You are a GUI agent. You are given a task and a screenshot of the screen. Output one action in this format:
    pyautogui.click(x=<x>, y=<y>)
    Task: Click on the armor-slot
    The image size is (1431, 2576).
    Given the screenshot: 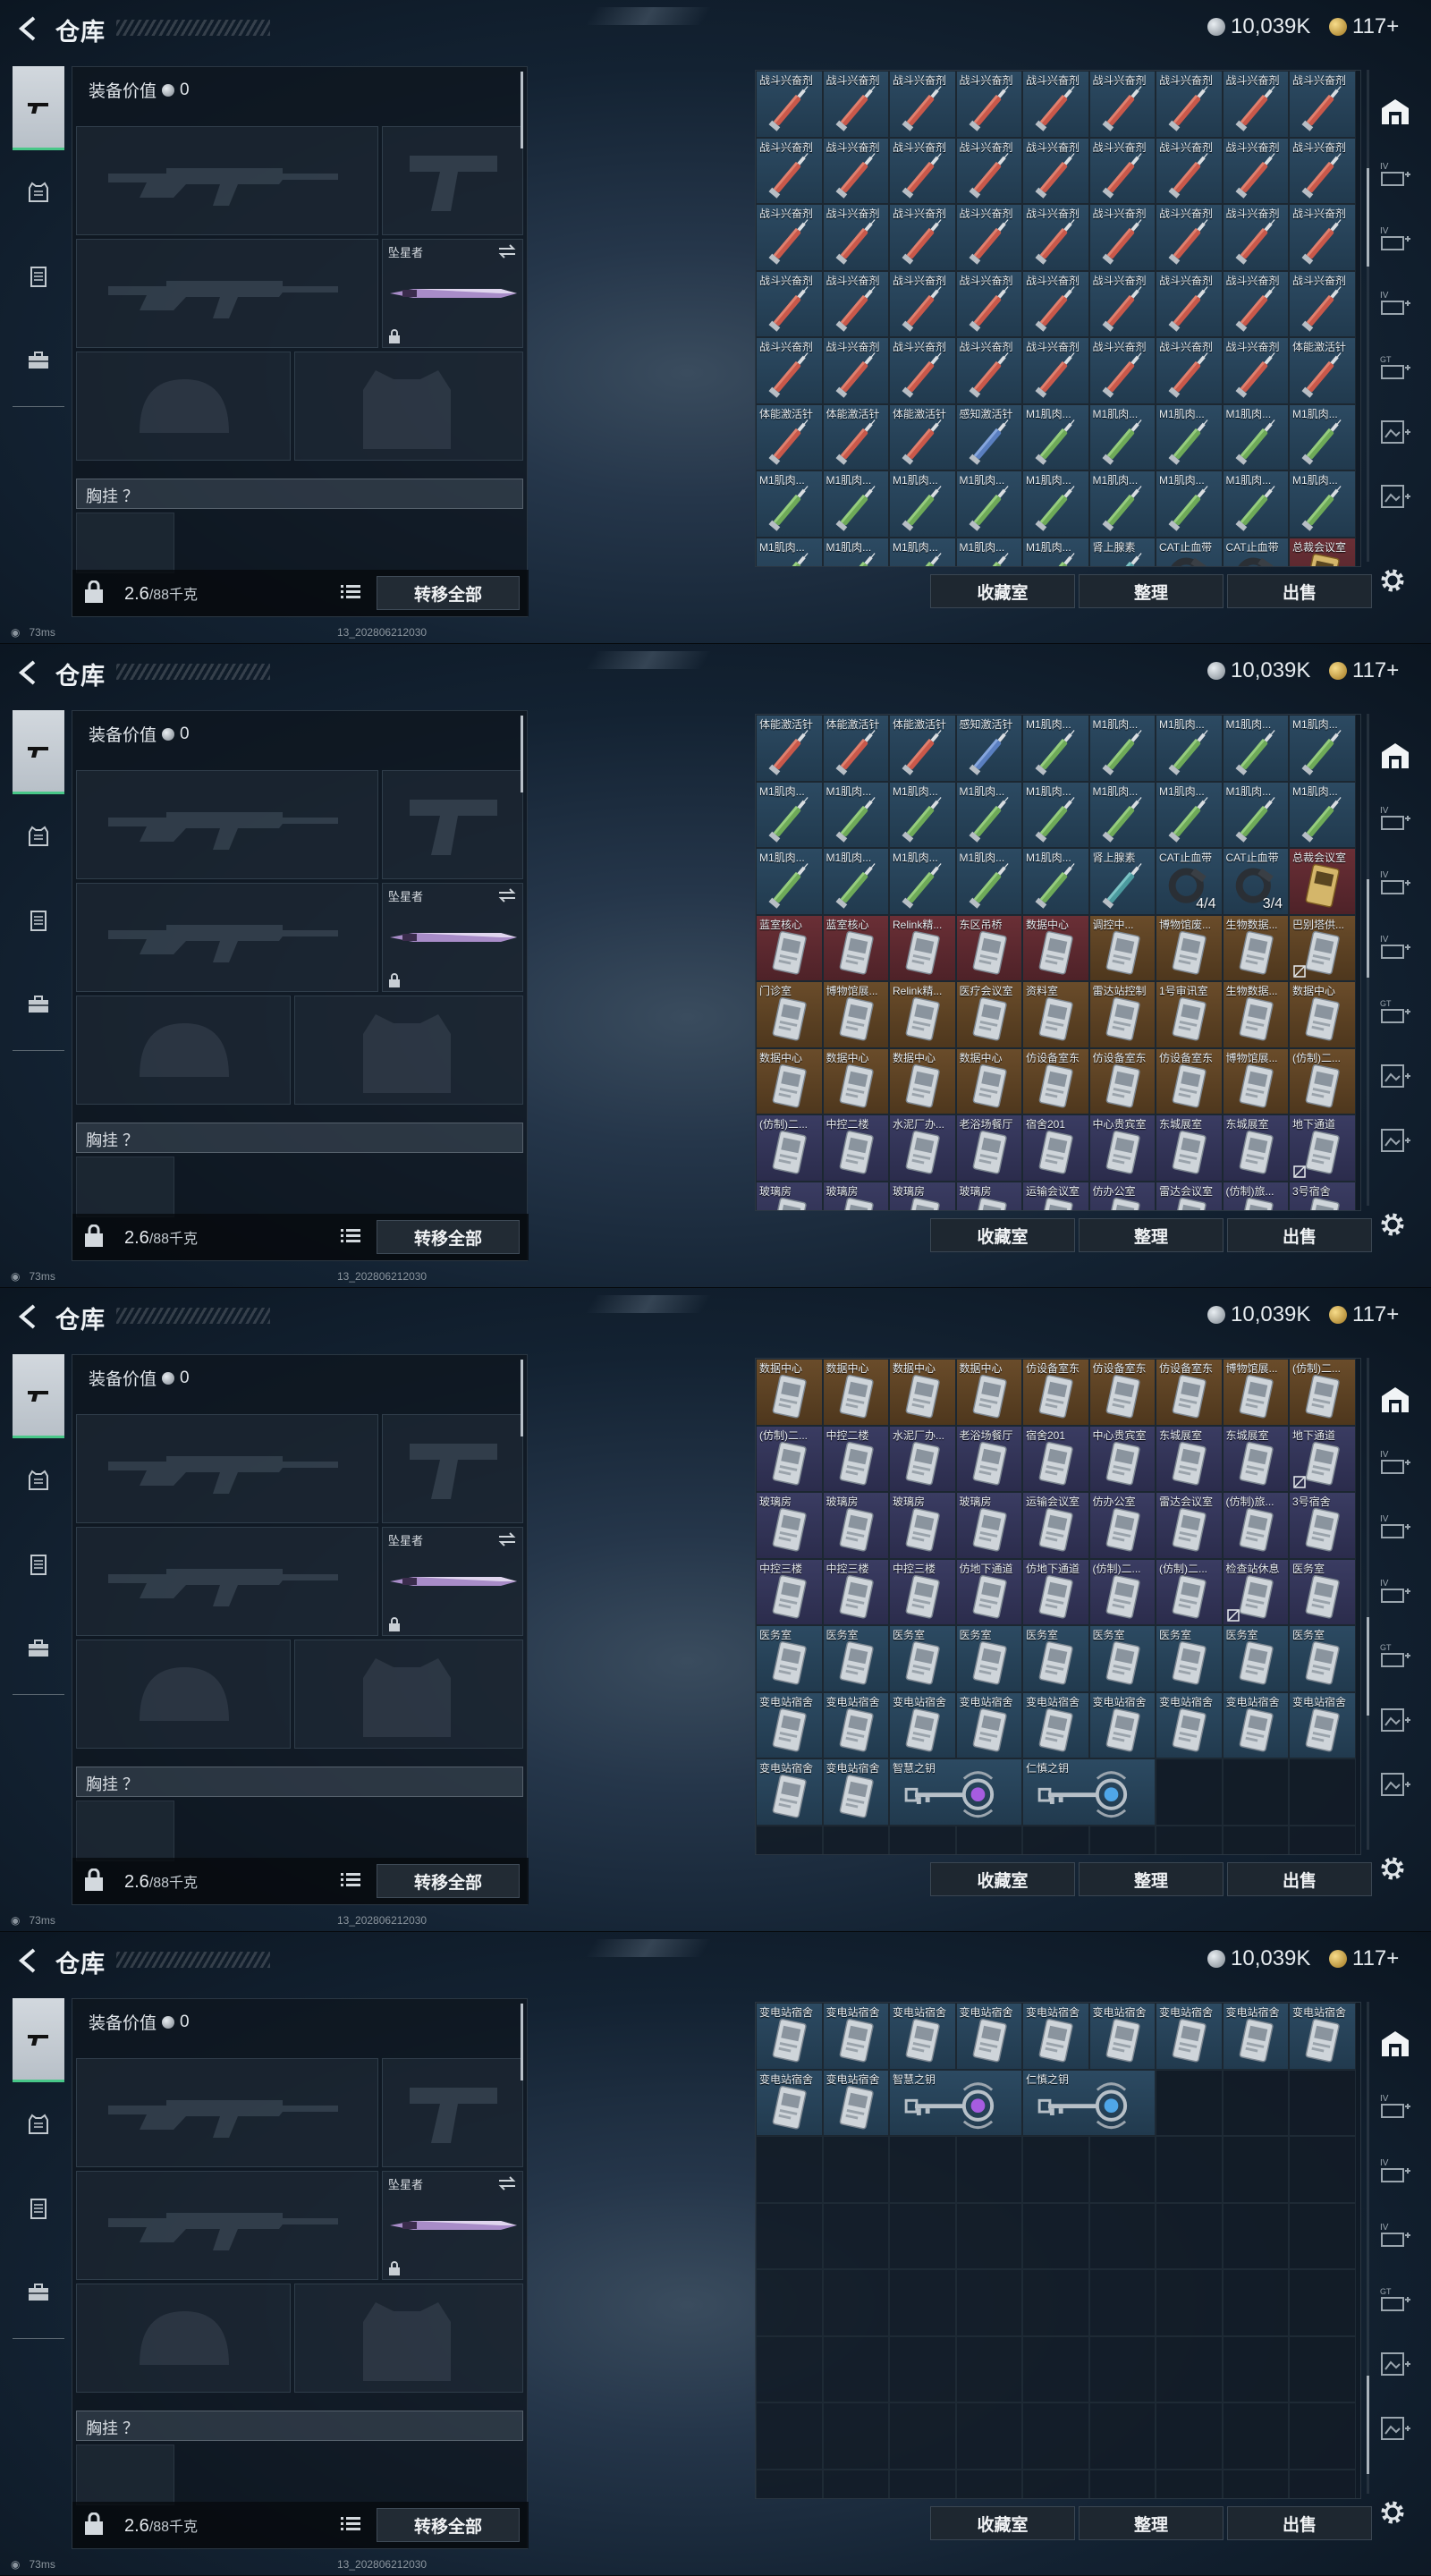 What is the action you would take?
    pyautogui.click(x=408, y=2338)
    